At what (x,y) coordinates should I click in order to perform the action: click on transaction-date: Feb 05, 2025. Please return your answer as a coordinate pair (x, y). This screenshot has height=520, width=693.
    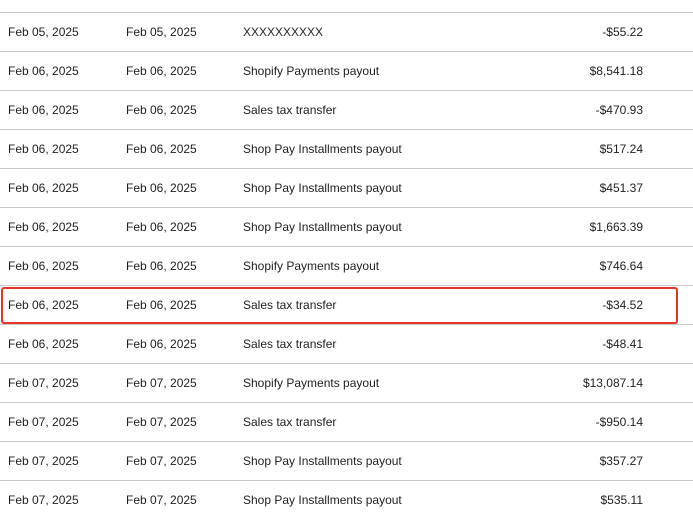
    Looking at the image, I should click on (43, 32).